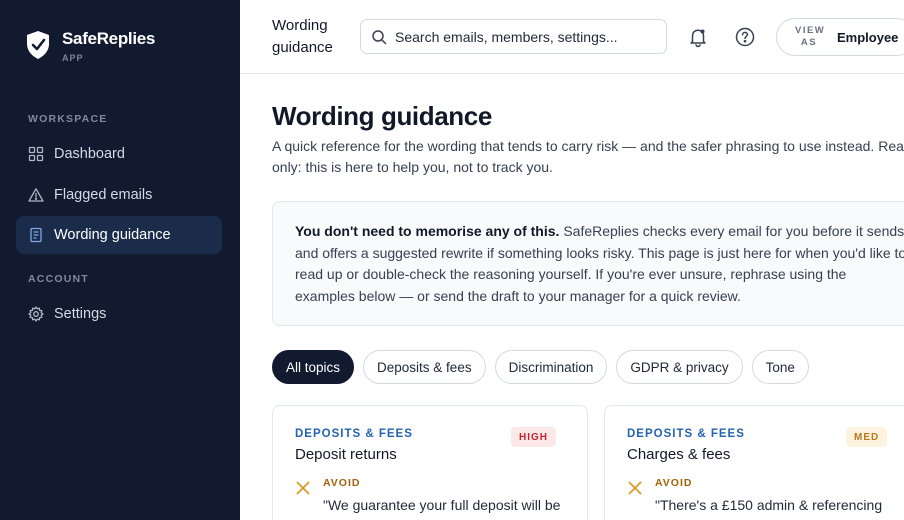  Describe the element at coordinates (80, 314) in the screenshot. I see `sidebar-item-label: Settings` at that location.